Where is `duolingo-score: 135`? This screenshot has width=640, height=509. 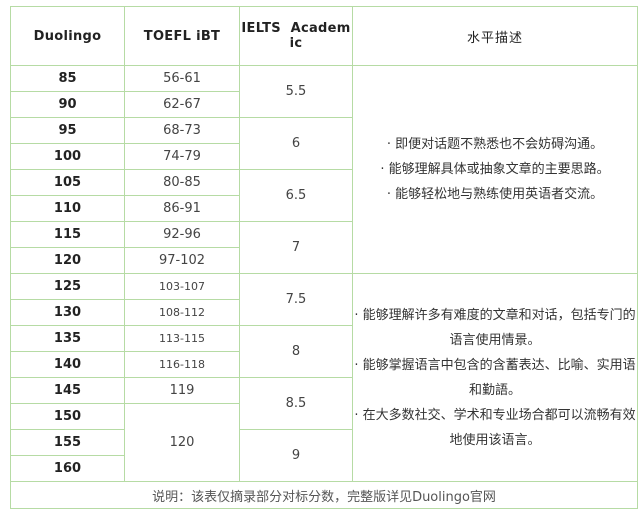 duolingo-score: 135 is located at coordinates (67, 338).